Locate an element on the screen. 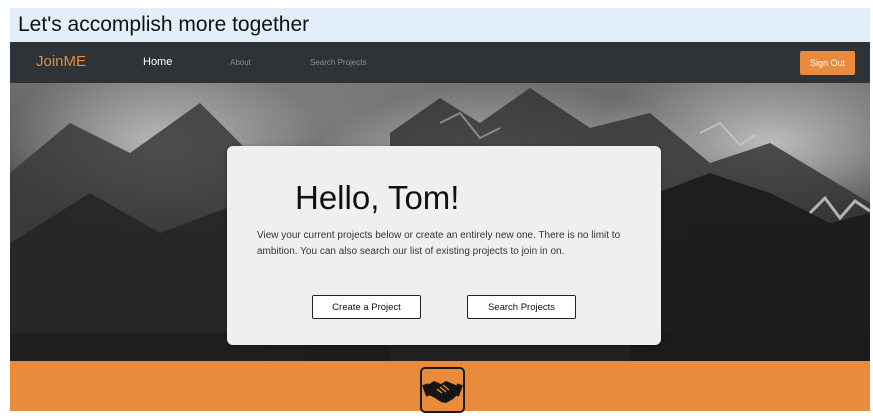 Image resolution: width=873 pixels, height=416 pixels. greeting-title: Hello, Tom! is located at coordinates (377, 197).